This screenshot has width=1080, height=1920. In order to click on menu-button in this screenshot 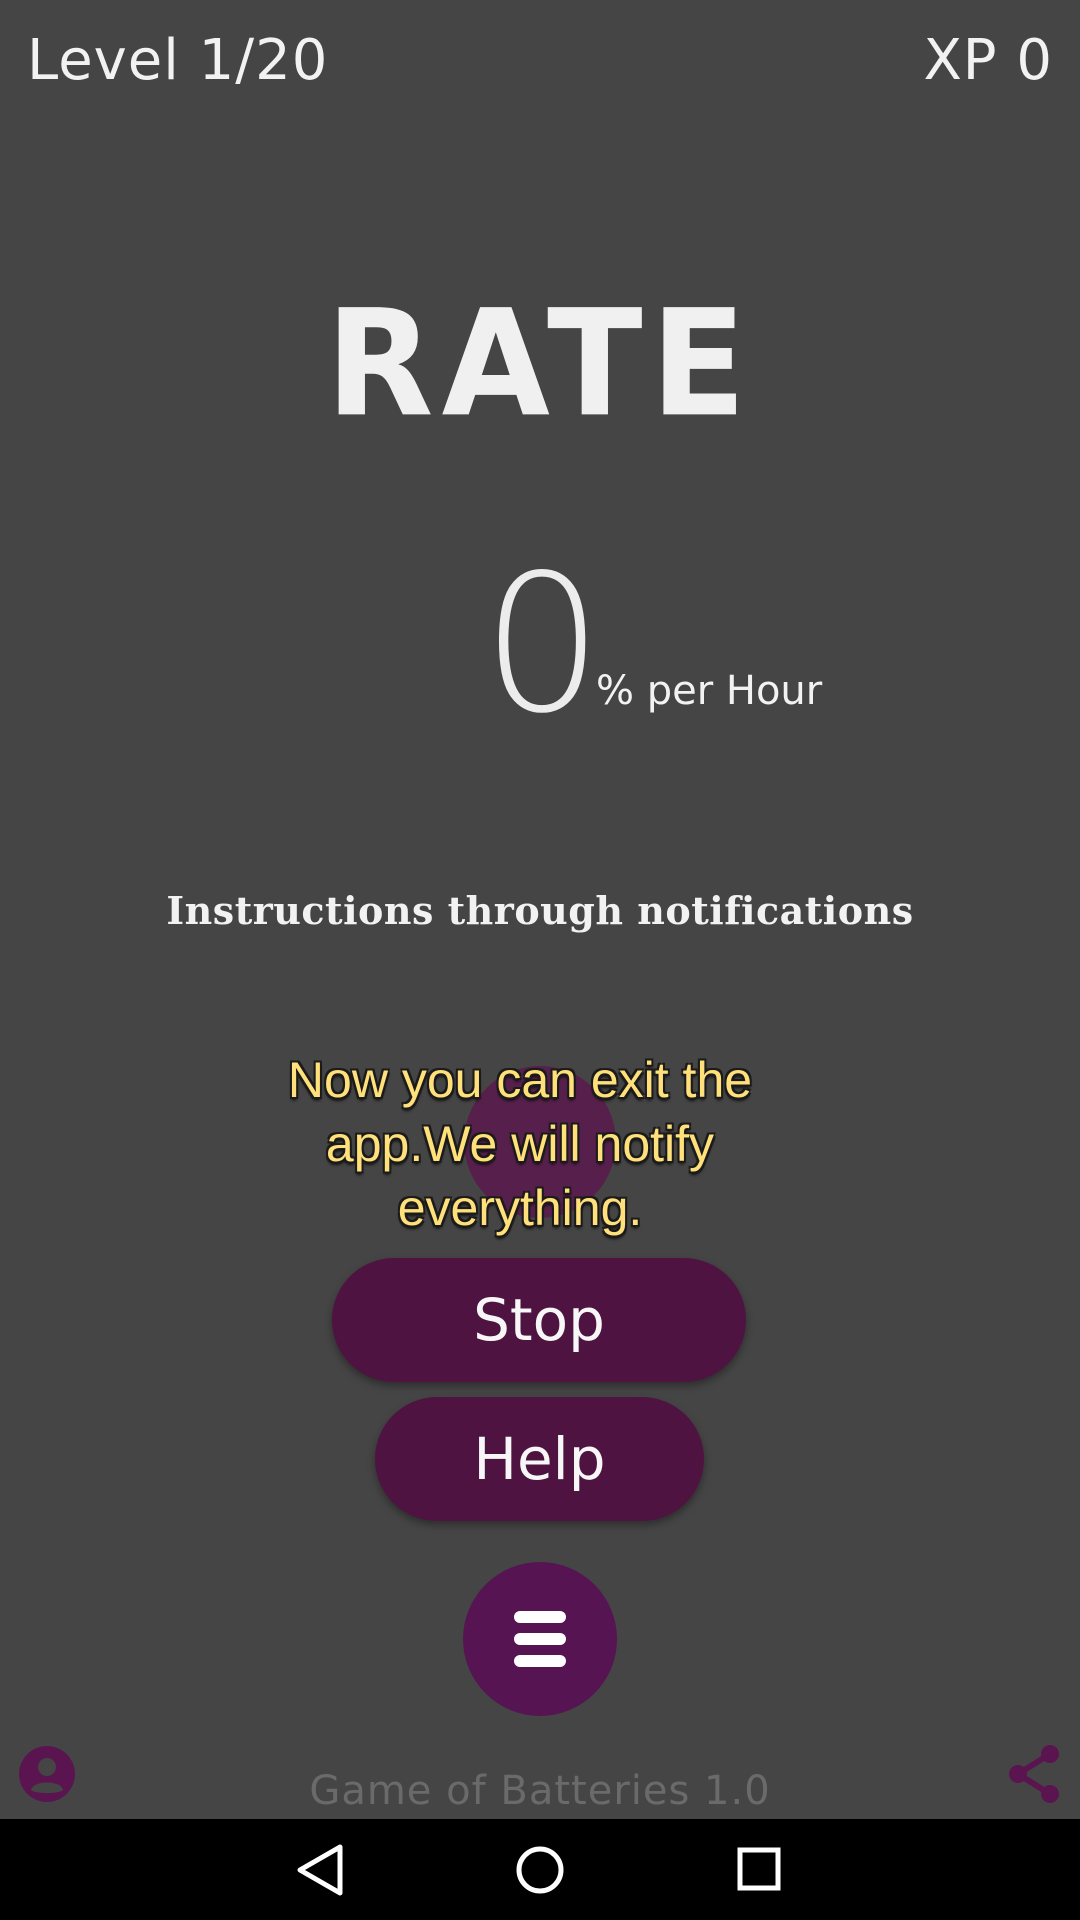, I will do `click(540, 1639)`.